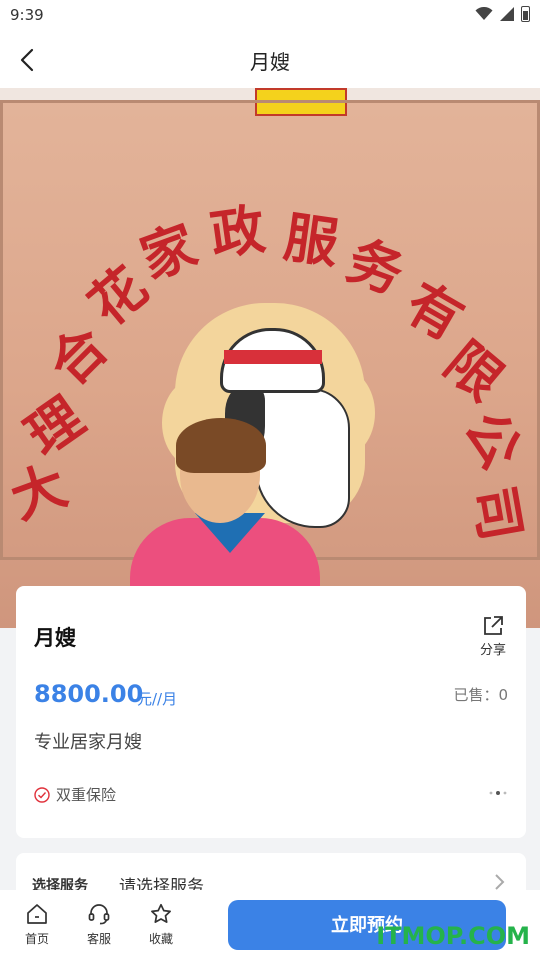 This screenshot has width=540, height=960. I want to click on product-price: 8800.00, so click(89, 694).